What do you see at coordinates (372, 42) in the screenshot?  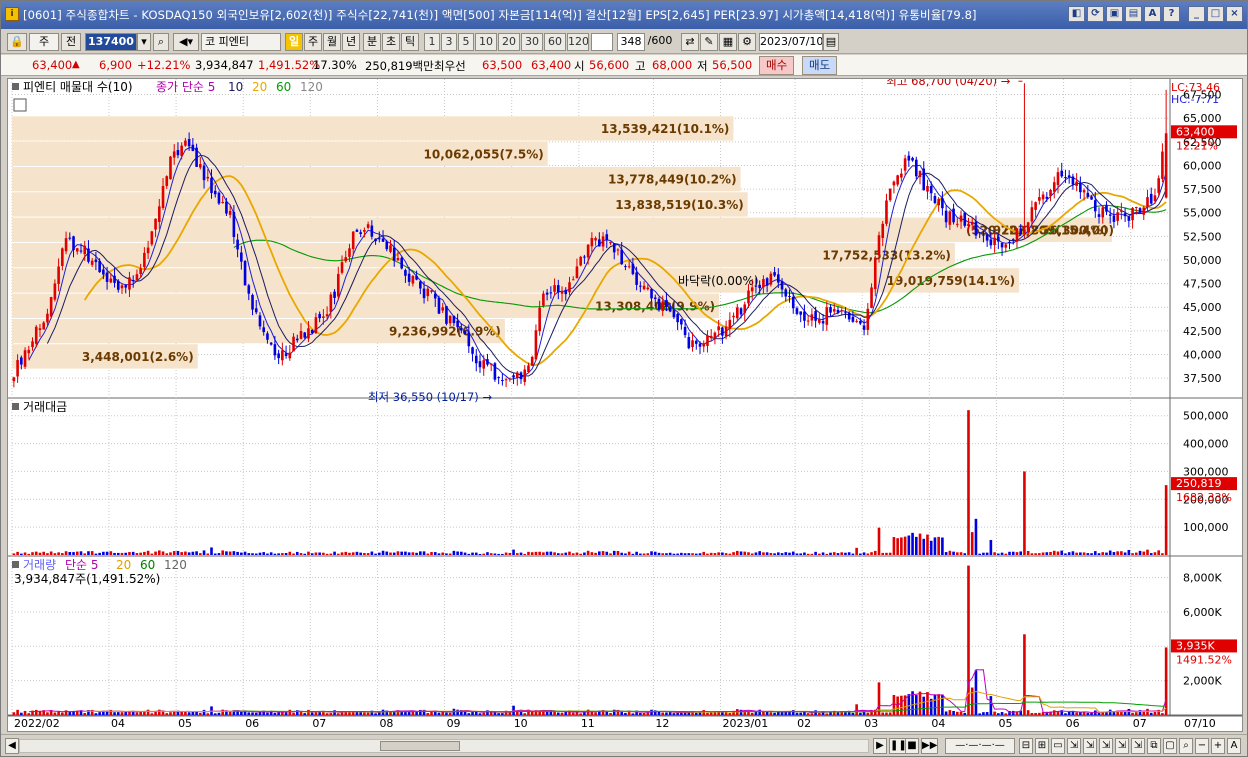 I see `interval-minute: 분` at bounding box center [372, 42].